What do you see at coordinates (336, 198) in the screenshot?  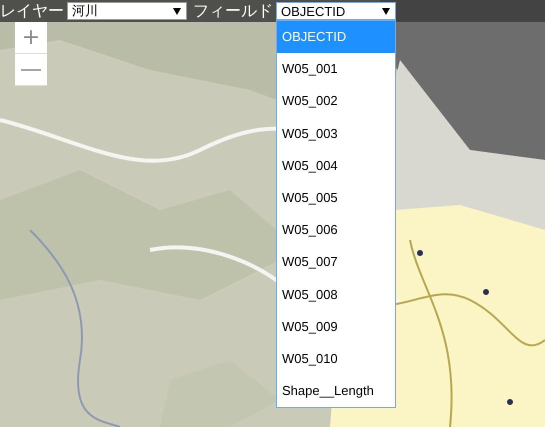 I see `dropdown-option: W05_005` at bounding box center [336, 198].